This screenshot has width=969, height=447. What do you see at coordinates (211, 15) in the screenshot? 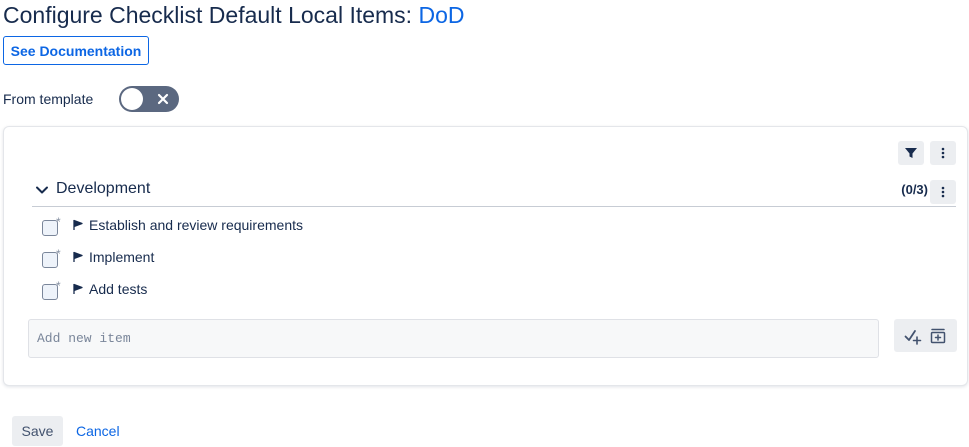
I see `page-title-prefix: Configure Checklist Default Local Items:` at bounding box center [211, 15].